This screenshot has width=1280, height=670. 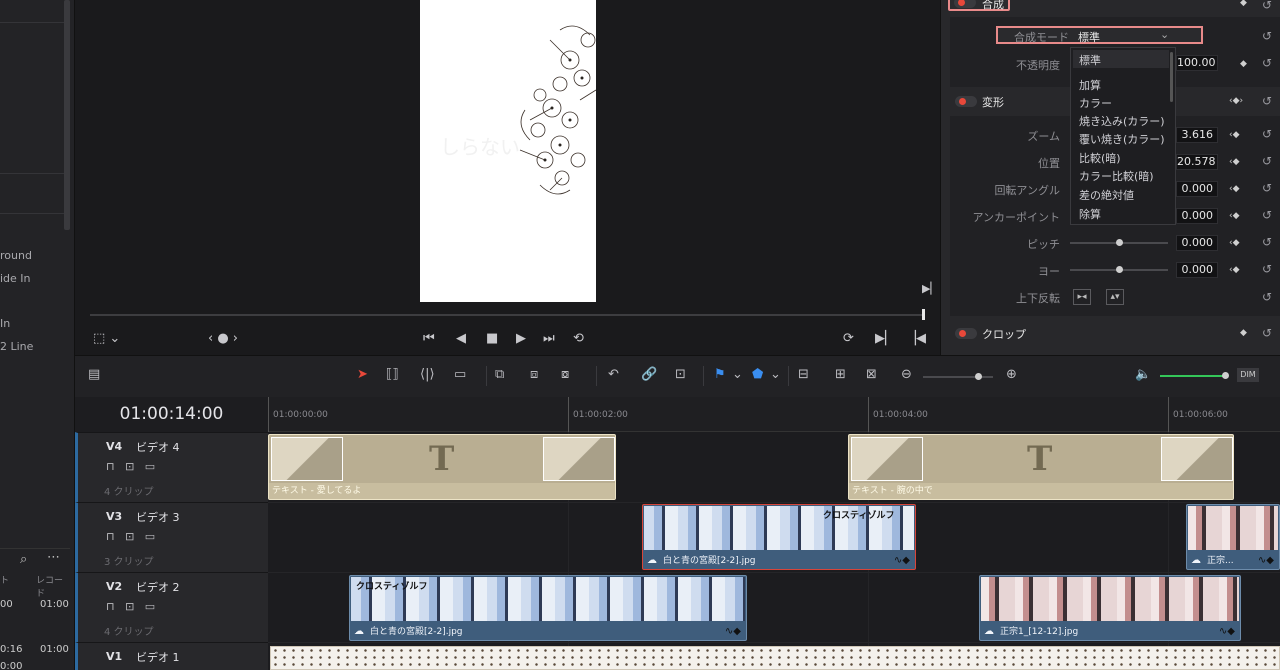 What do you see at coordinates (23, 559) in the screenshot?
I see `search-icon: ⌕` at bounding box center [23, 559].